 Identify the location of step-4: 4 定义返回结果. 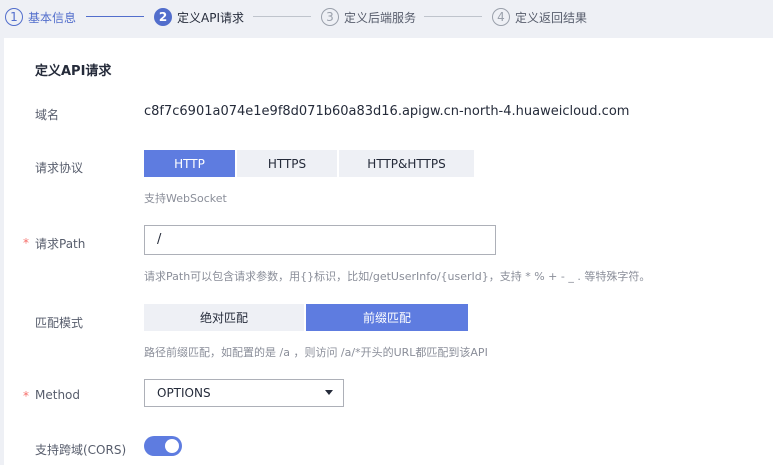
(539, 17).